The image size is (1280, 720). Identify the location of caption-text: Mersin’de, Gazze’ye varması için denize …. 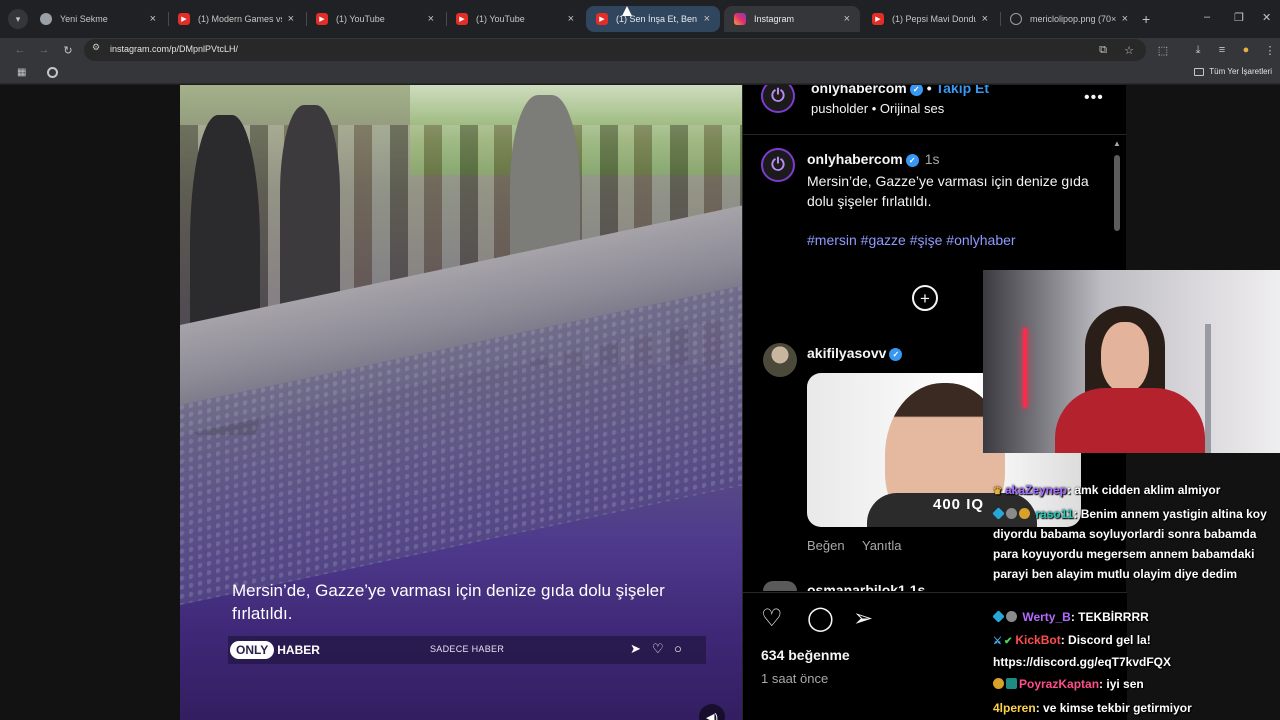
(948, 191).